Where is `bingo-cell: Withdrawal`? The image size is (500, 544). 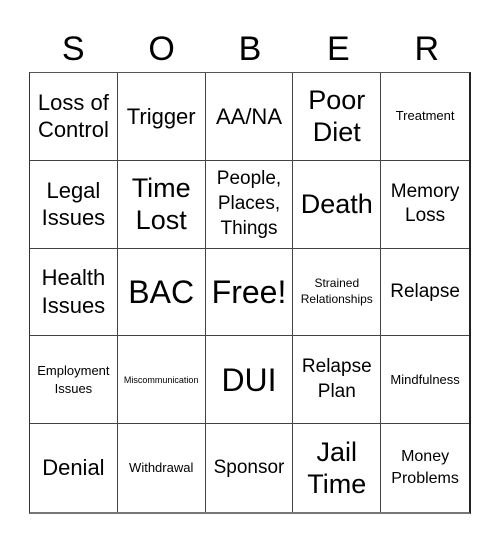
bingo-cell: Withdrawal is located at coordinates (162, 468).